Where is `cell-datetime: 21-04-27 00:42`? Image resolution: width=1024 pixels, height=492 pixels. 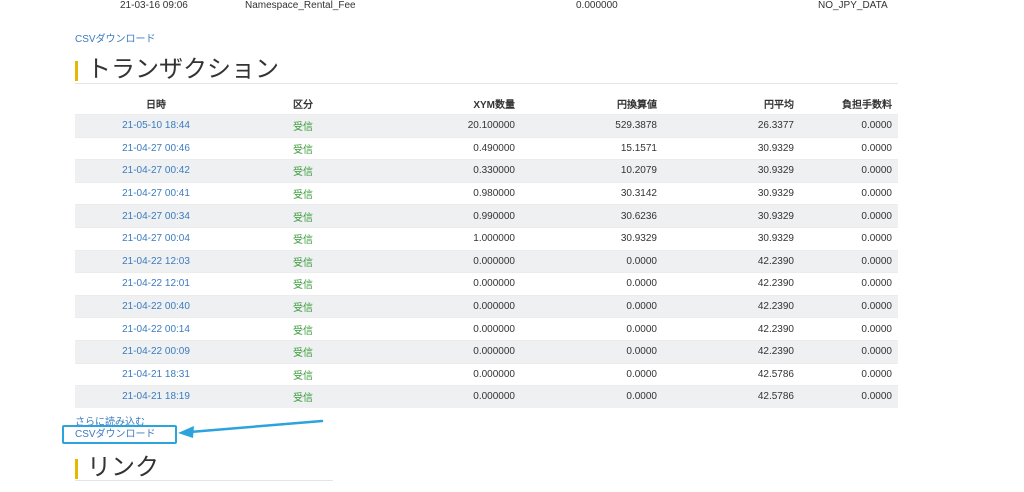
cell-datetime: 21-04-27 00:42 is located at coordinates (156, 171).